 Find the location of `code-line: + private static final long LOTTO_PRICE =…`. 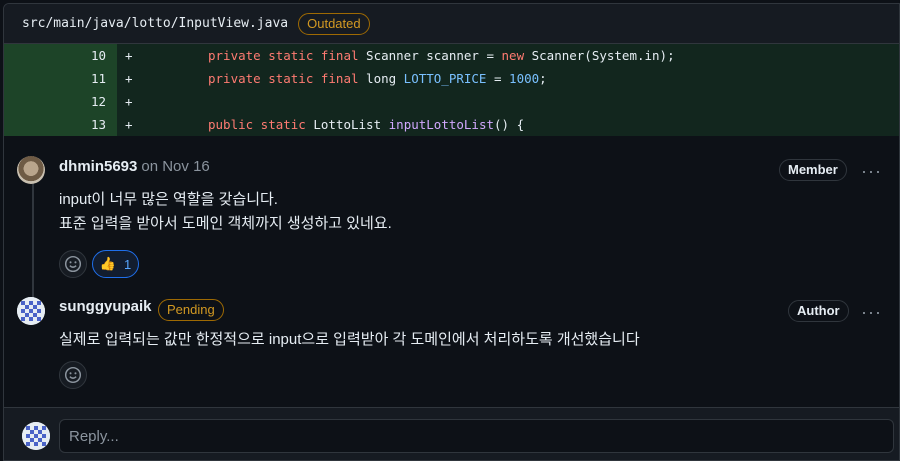

code-line: + private static final long LOTTO_PRICE =… is located at coordinates (508, 78).